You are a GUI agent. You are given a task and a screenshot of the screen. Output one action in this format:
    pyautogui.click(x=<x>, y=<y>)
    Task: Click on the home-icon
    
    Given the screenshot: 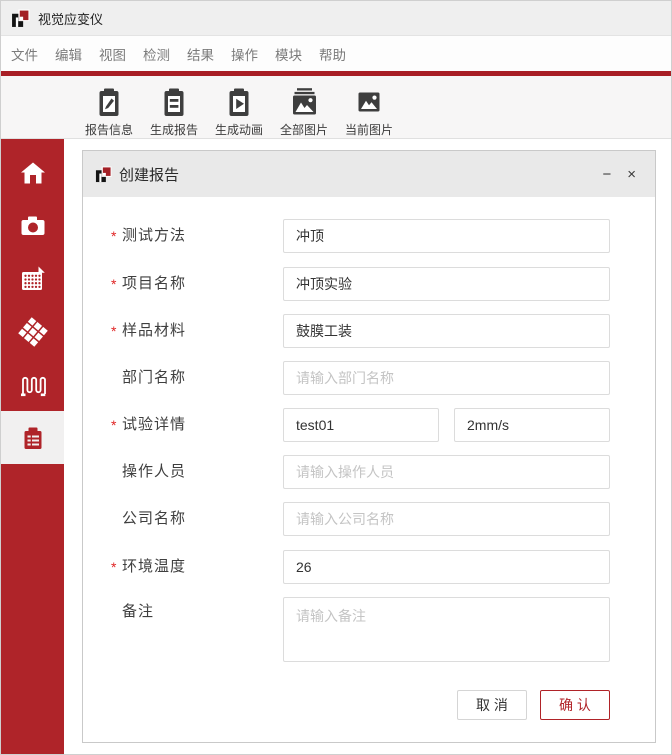 What is the action you would take?
    pyautogui.click(x=32, y=172)
    